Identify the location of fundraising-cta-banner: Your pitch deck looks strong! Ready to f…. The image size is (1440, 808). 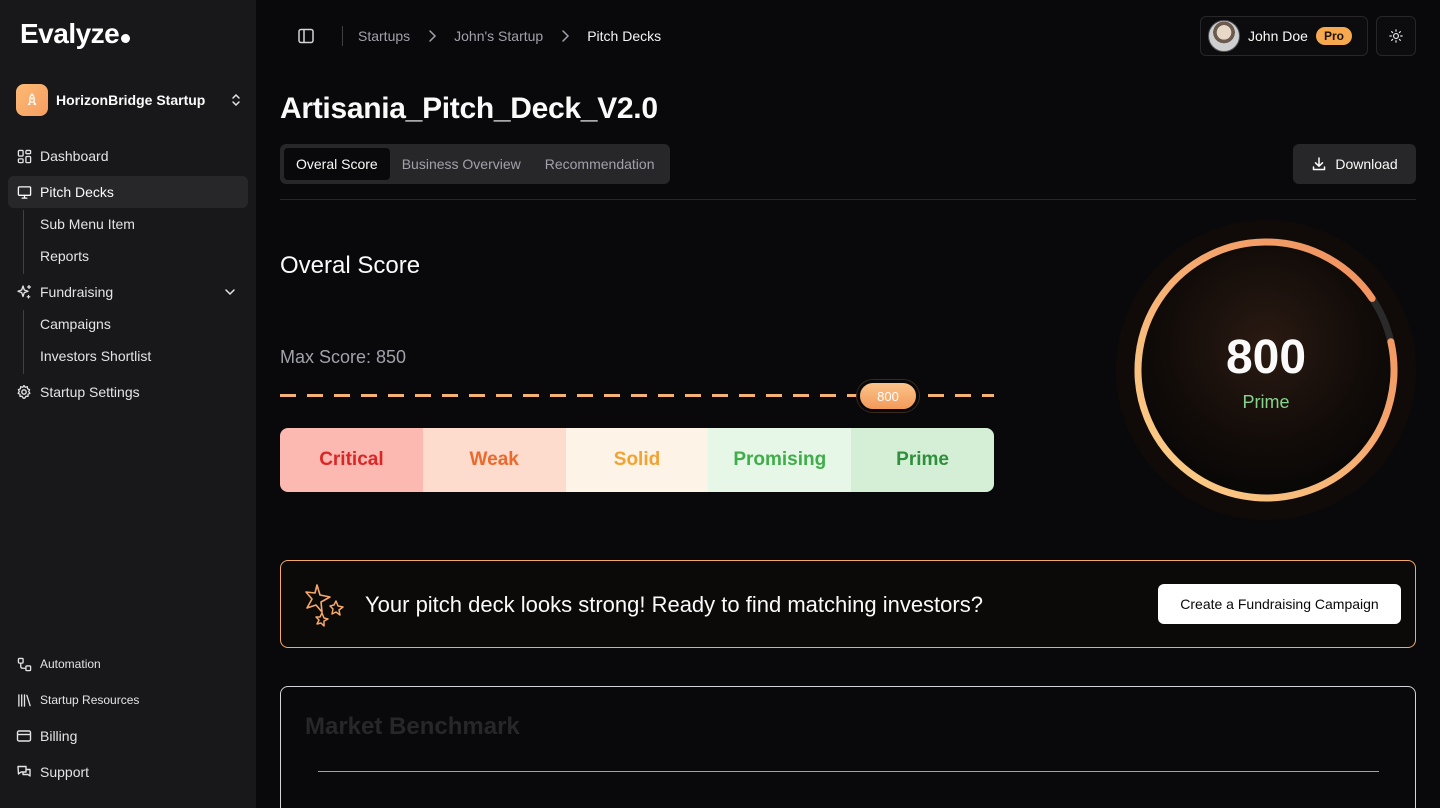
(848, 604).